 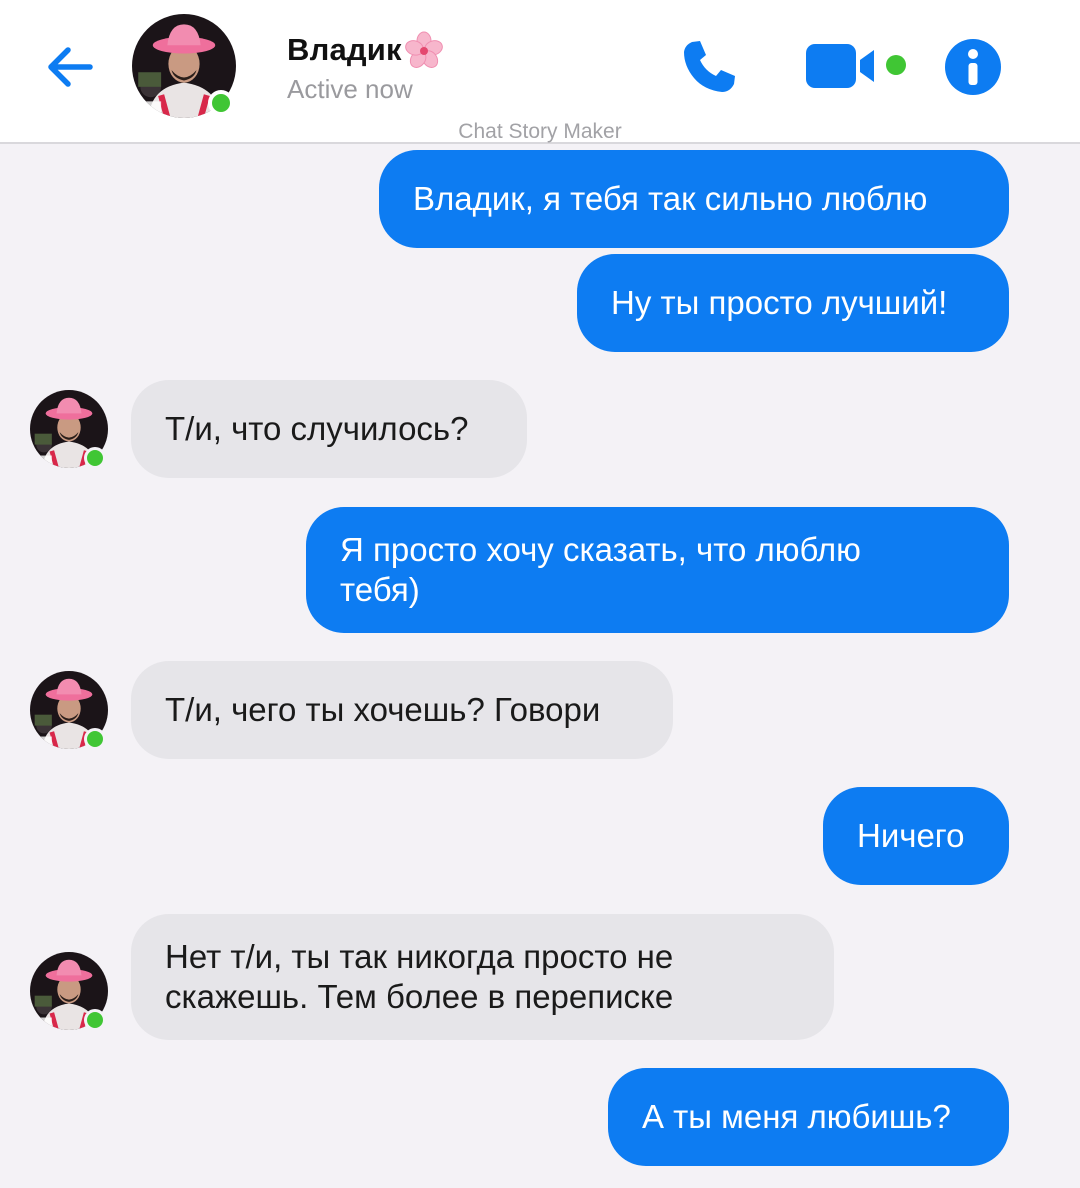 What do you see at coordinates (317, 428) in the screenshot?
I see `message-text: Т/и, что случилось?` at bounding box center [317, 428].